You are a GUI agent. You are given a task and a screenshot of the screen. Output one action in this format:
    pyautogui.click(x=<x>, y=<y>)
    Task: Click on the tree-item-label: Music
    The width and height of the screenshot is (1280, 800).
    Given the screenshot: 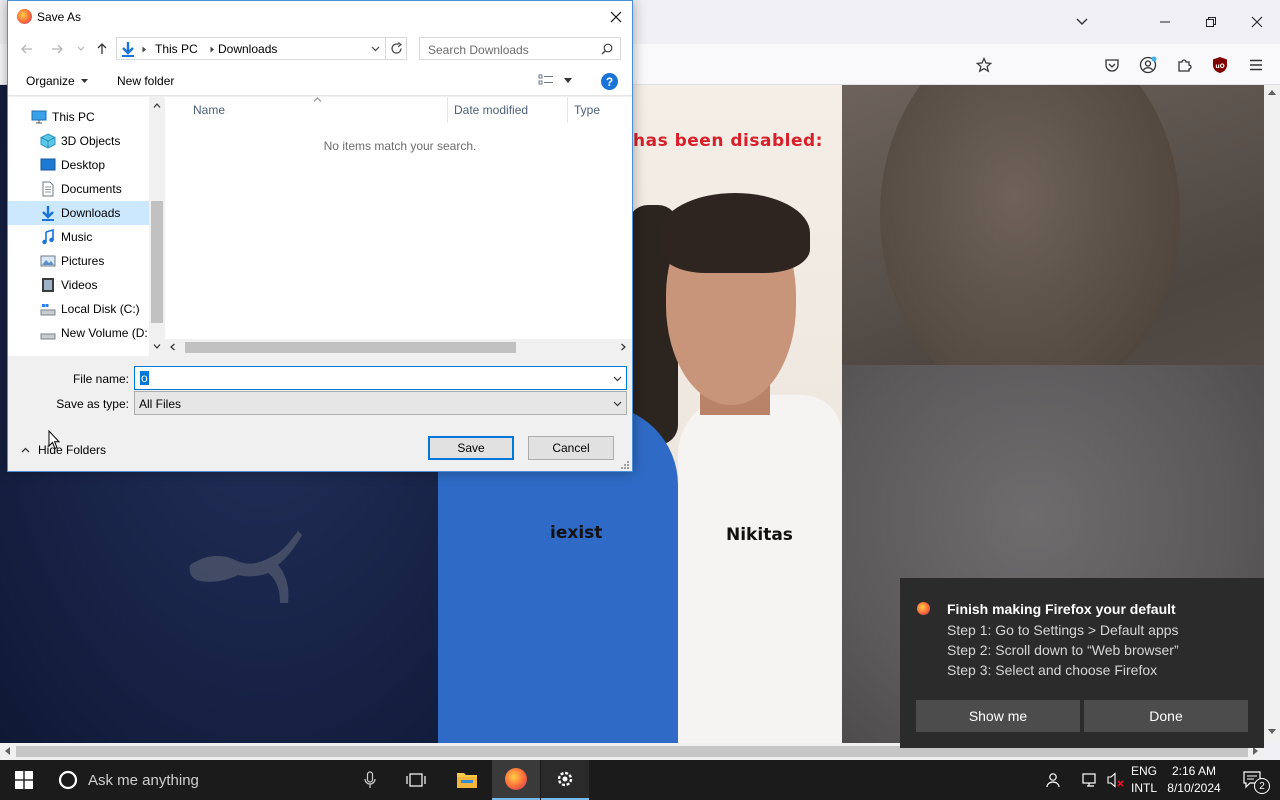 What is the action you would take?
    pyautogui.click(x=77, y=237)
    